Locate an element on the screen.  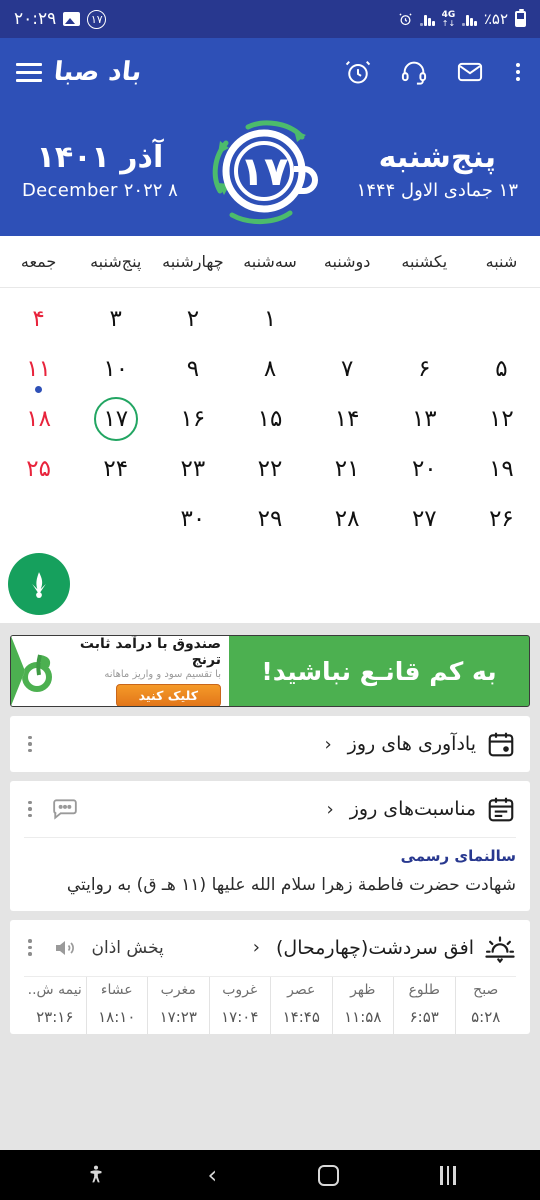
weekday-label: پنج‌شنبه is located at coordinates (437, 157).